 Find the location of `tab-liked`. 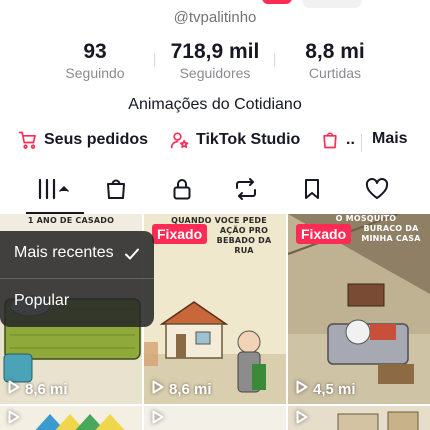

tab-liked is located at coordinates (377, 191).